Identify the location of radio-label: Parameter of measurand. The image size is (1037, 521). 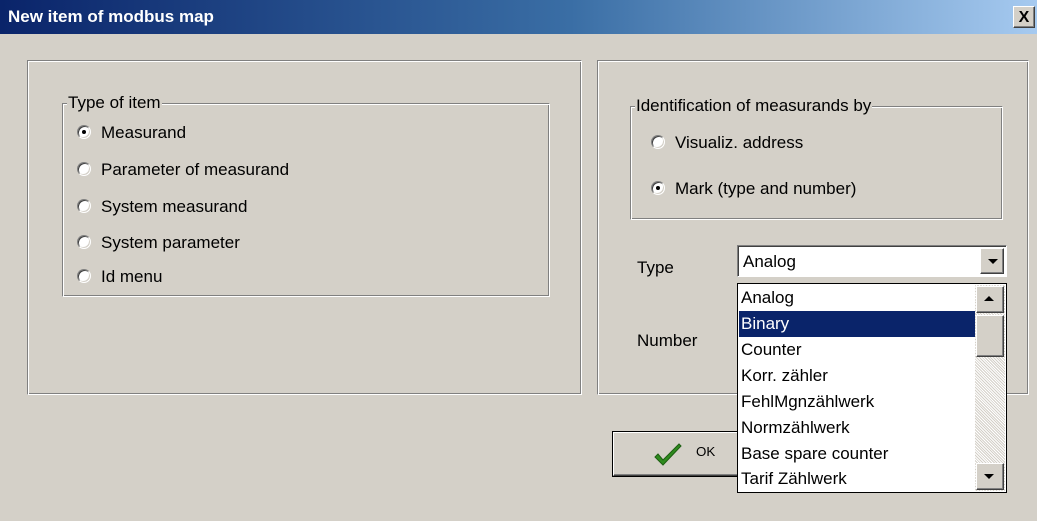
(195, 169).